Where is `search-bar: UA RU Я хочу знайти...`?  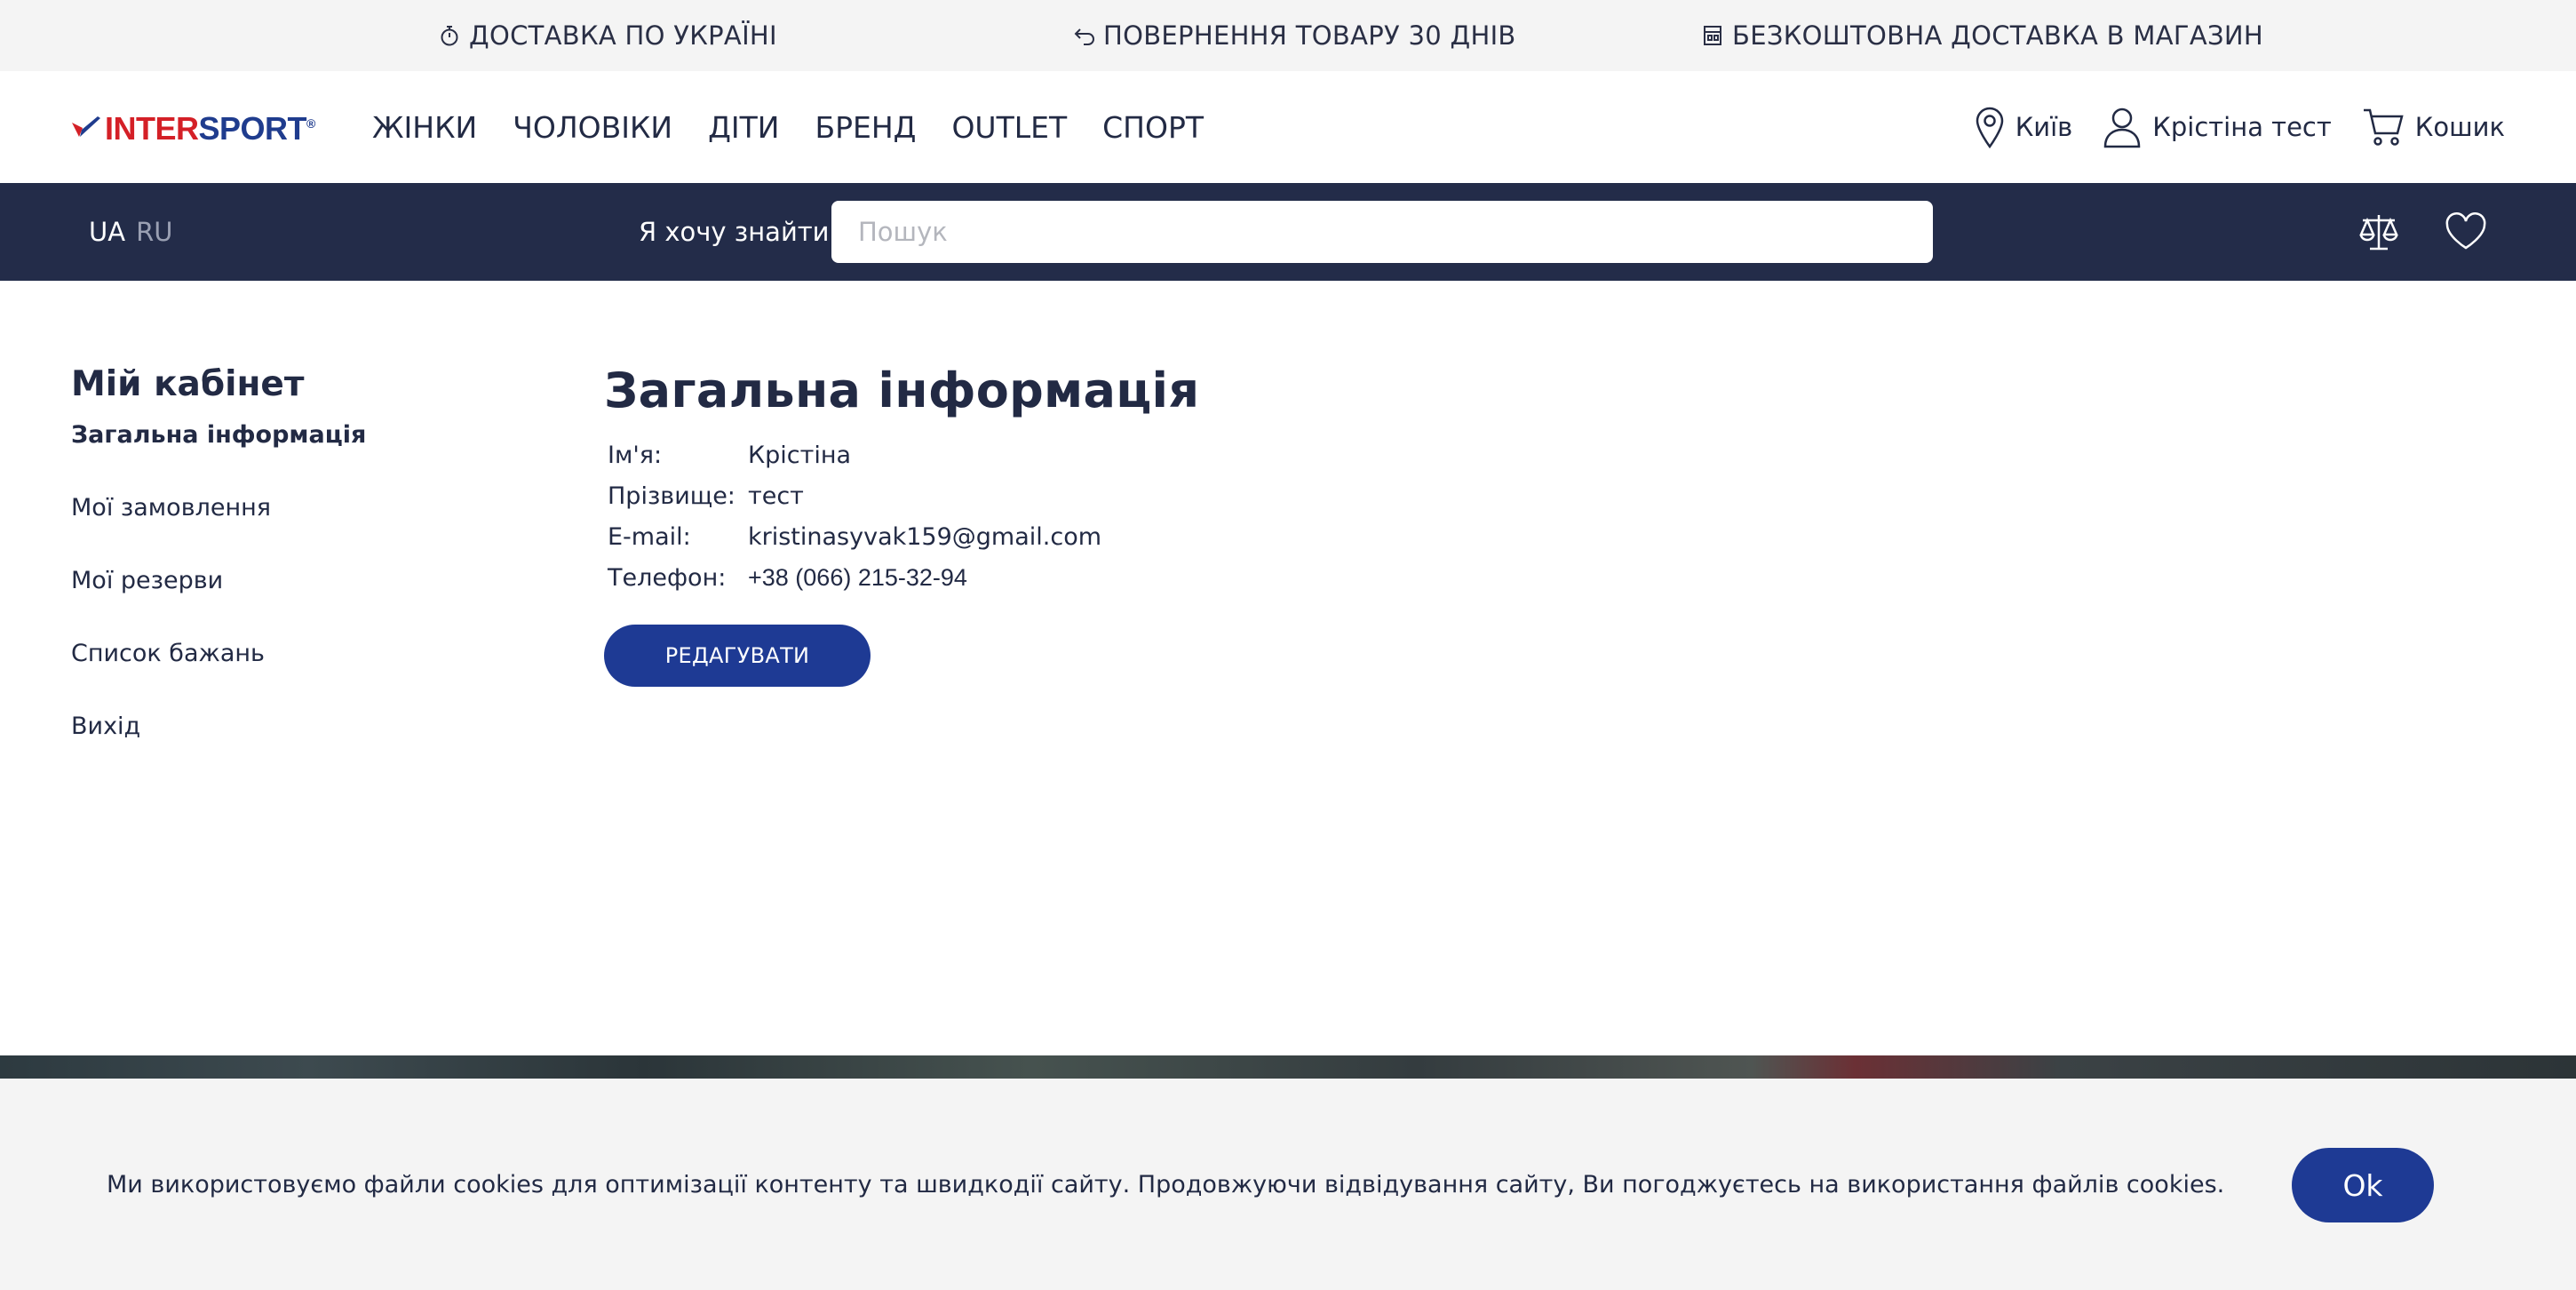 search-bar: UA RU Я хочу знайти... is located at coordinates (1288, 232).